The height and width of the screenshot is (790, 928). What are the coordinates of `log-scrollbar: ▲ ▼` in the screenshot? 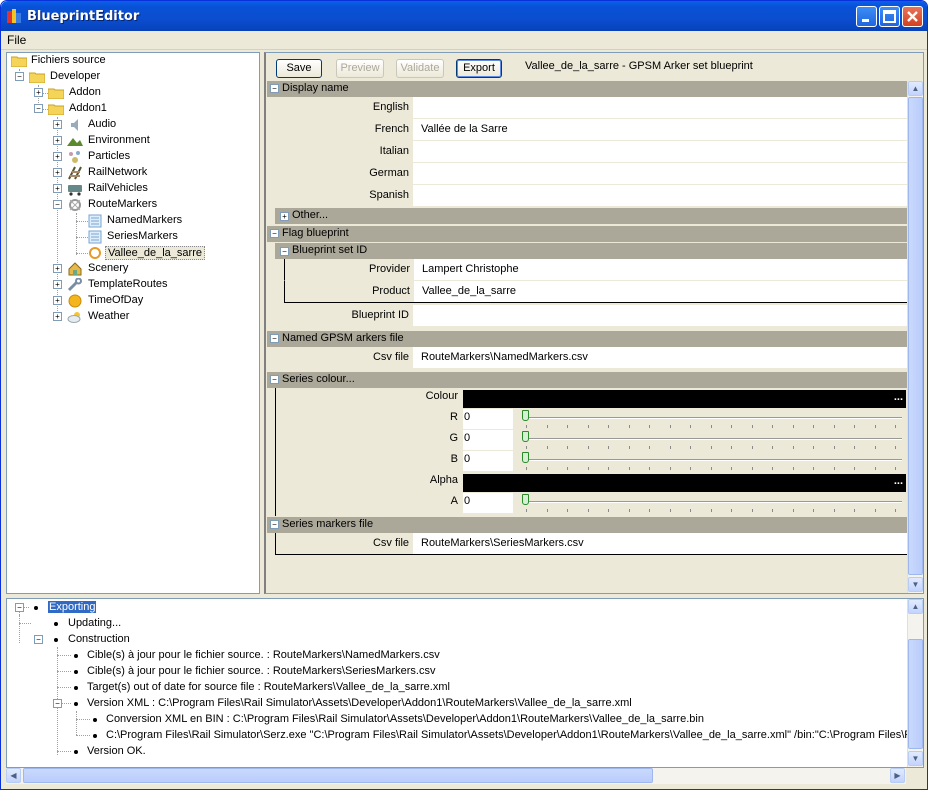 It's located at (915, 683).